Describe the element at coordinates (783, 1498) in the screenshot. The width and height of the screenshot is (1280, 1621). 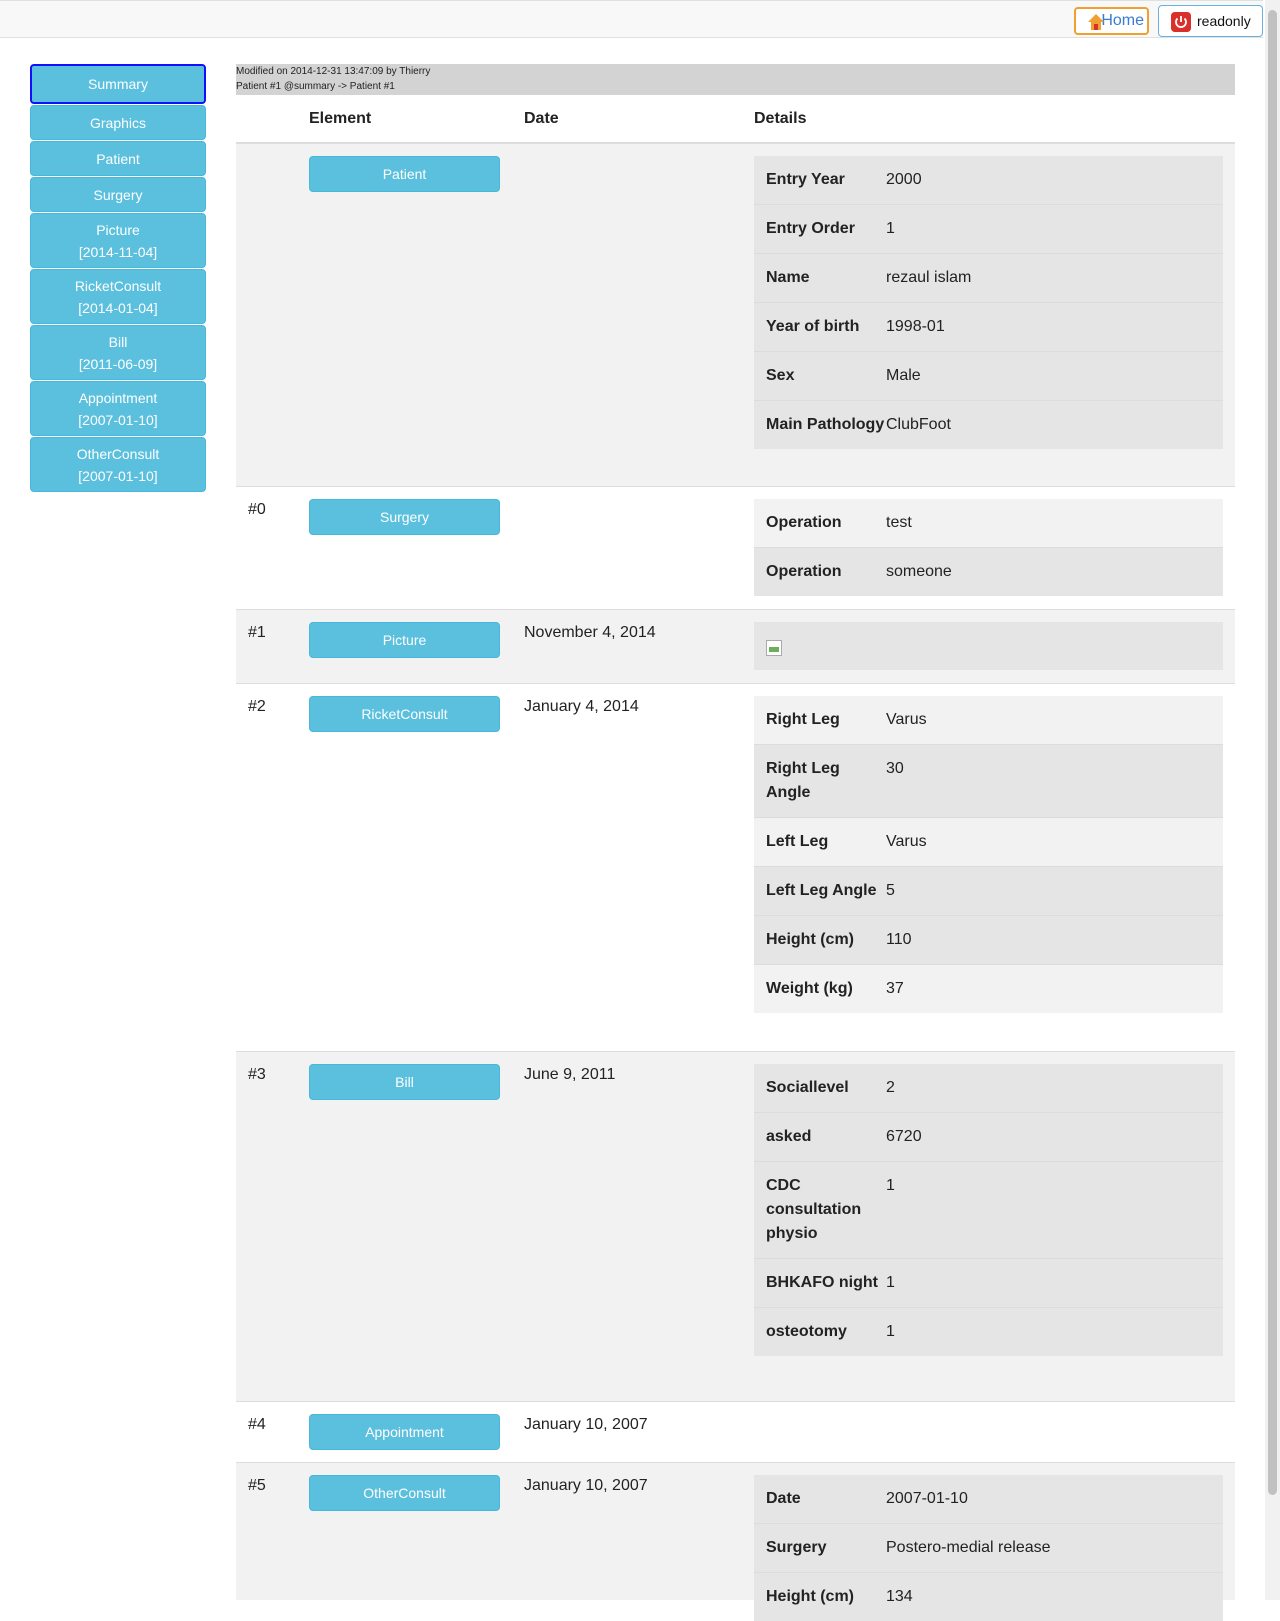
I see `detail-label: Date` at that location.